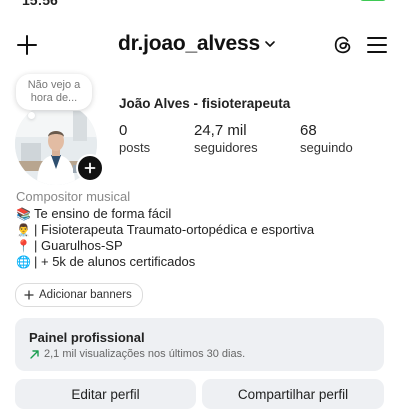 The image size is (400, 409). What do you see at coordinates (308, 130) in the screenshot?
I see `stat-value: 68` at bounding box center [308, 130].